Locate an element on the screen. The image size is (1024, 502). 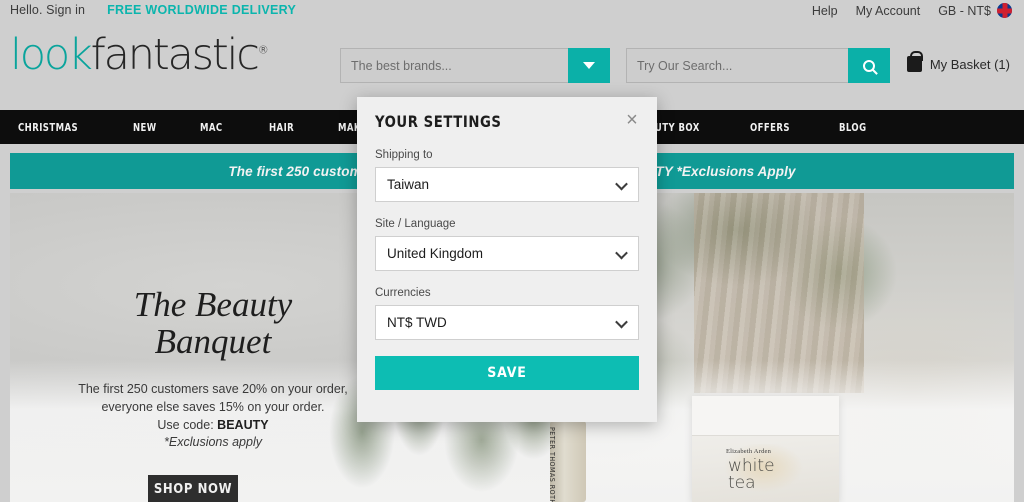
field-label-0: Shipping to is located at coordinates (404, 155).